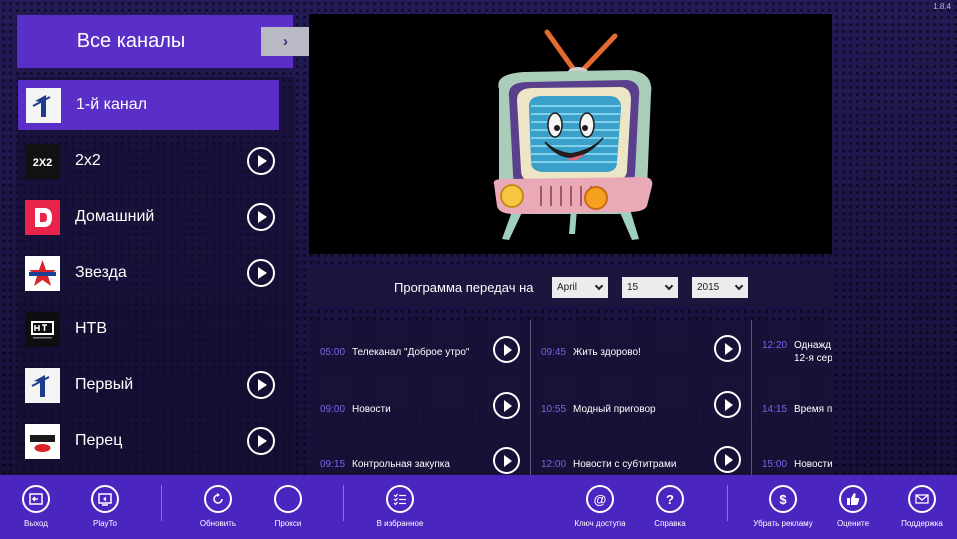 The height and width of the screenshot is (539, 957). I want to click on program-time: 15:00, so click(775, 464).